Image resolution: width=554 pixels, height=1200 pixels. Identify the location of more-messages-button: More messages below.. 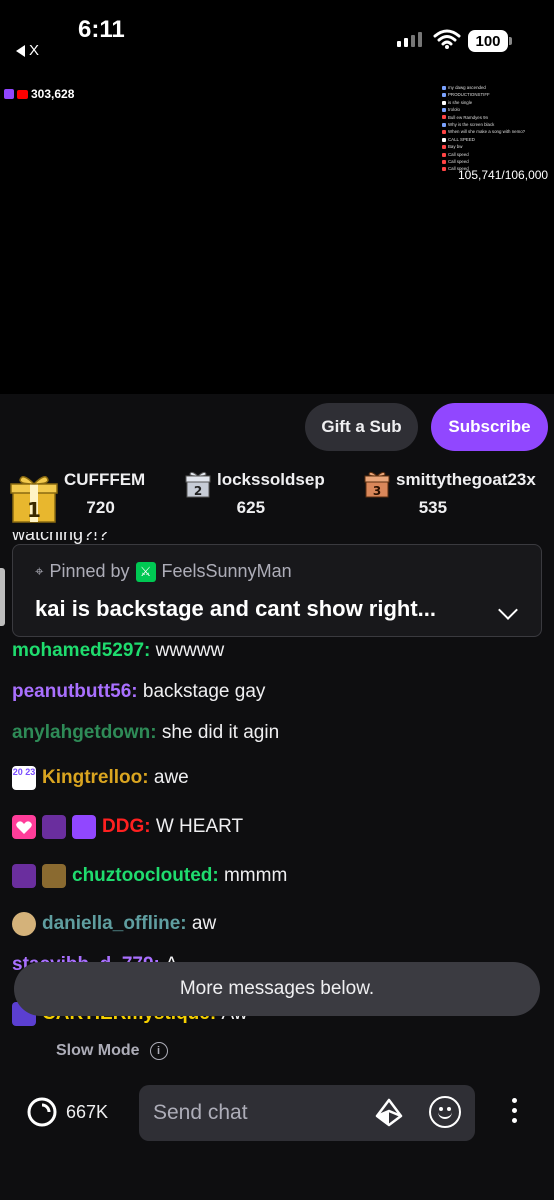
(277, 989).